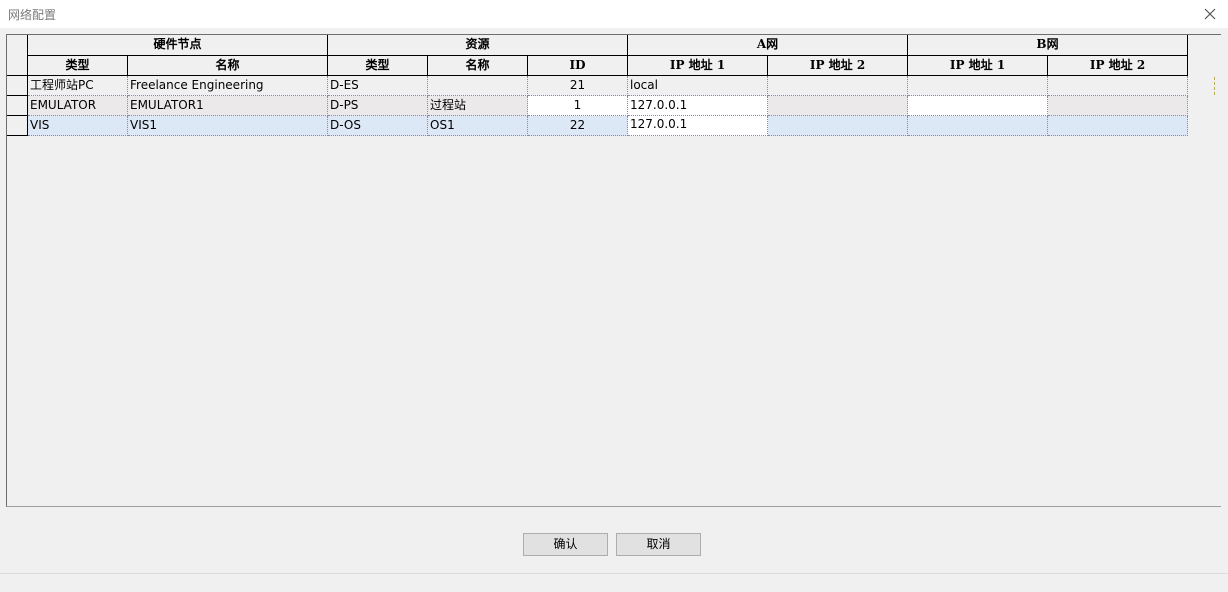 Image resolution: width=1228 pixels, height=592 pixels. What do you see at coordinates (78, 106) in the screenshot?
I see `cell-hw-type: EMULATOR` at bounding box center [78, 106].